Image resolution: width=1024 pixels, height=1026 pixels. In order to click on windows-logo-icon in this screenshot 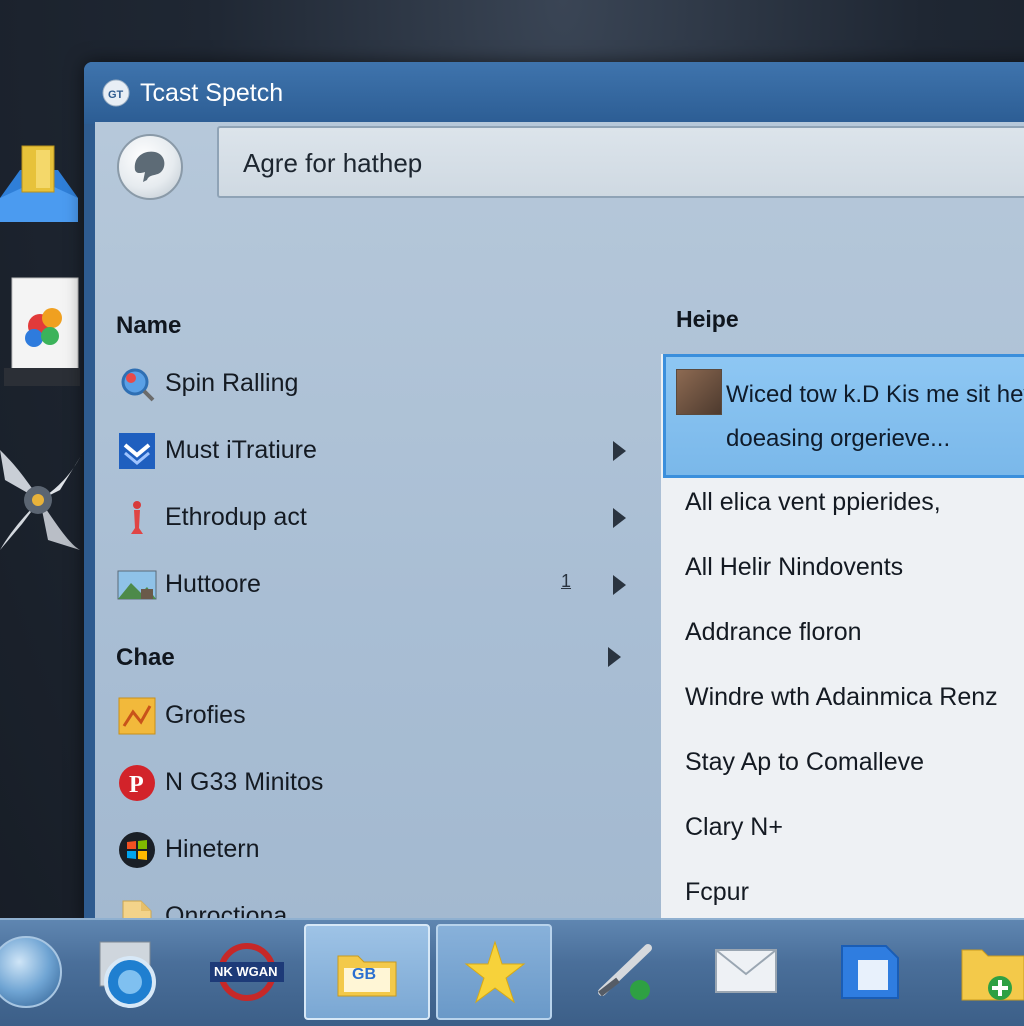, I will do `click(137, 850)`.